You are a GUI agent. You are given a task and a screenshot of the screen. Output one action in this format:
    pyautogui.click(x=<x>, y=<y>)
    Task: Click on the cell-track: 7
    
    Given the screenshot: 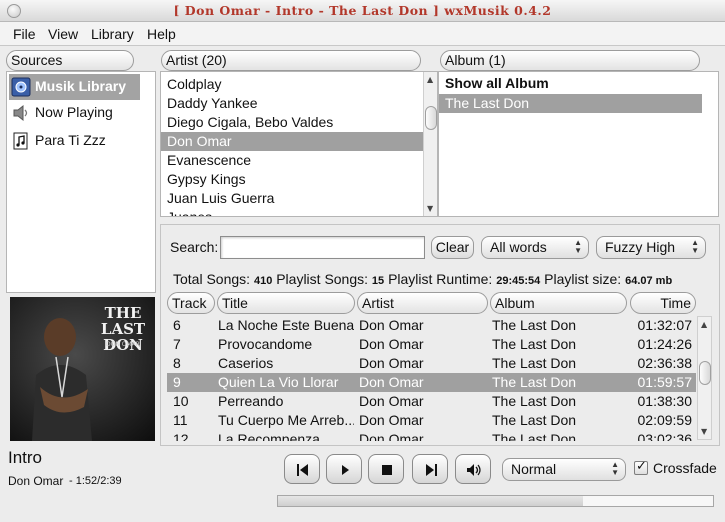 What is the action you would take?
    pyautogui.click(x=177, y=344)
    